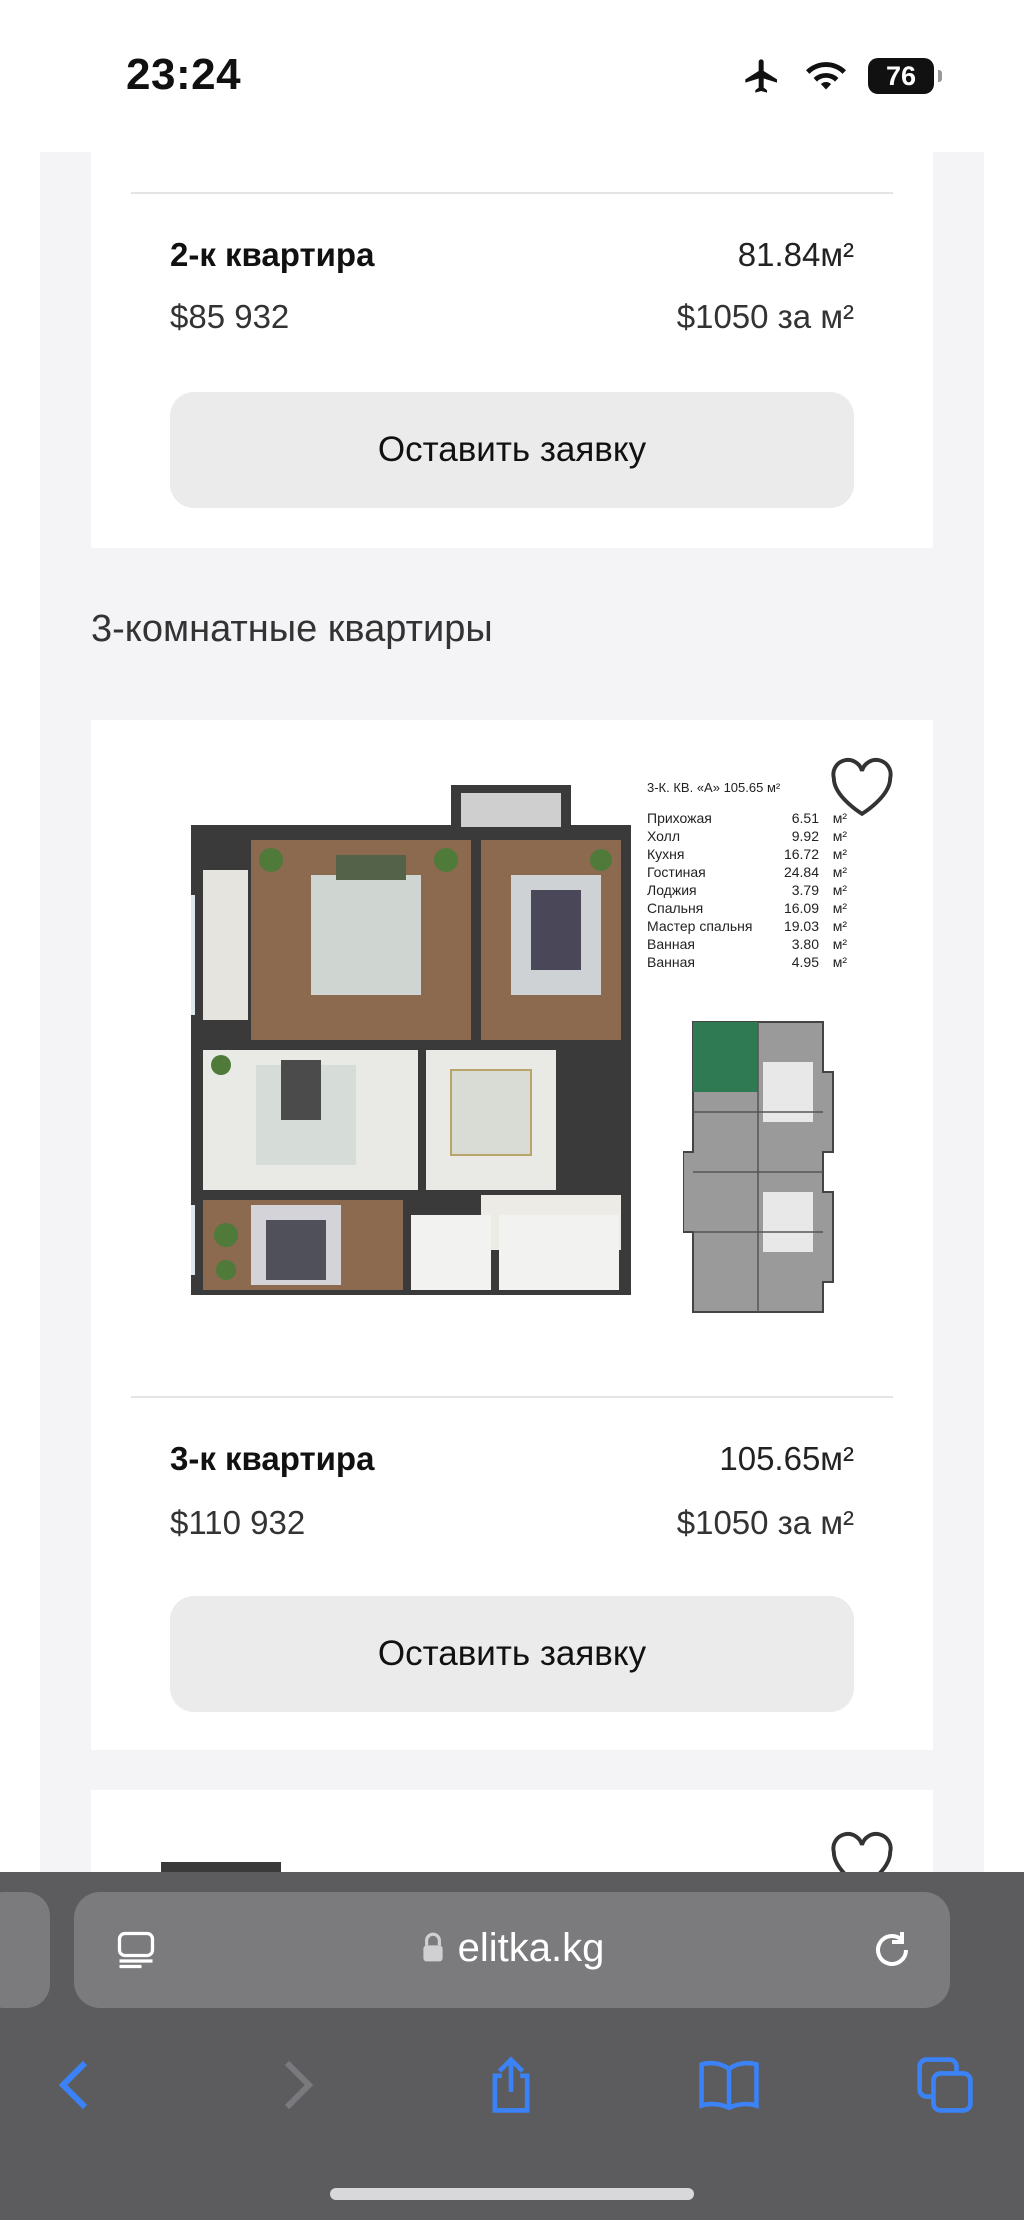 The width and height of the screenshot is (1024, 2220). I want to click on legend-row: Спальня 16.09 м², so click(747, 908).